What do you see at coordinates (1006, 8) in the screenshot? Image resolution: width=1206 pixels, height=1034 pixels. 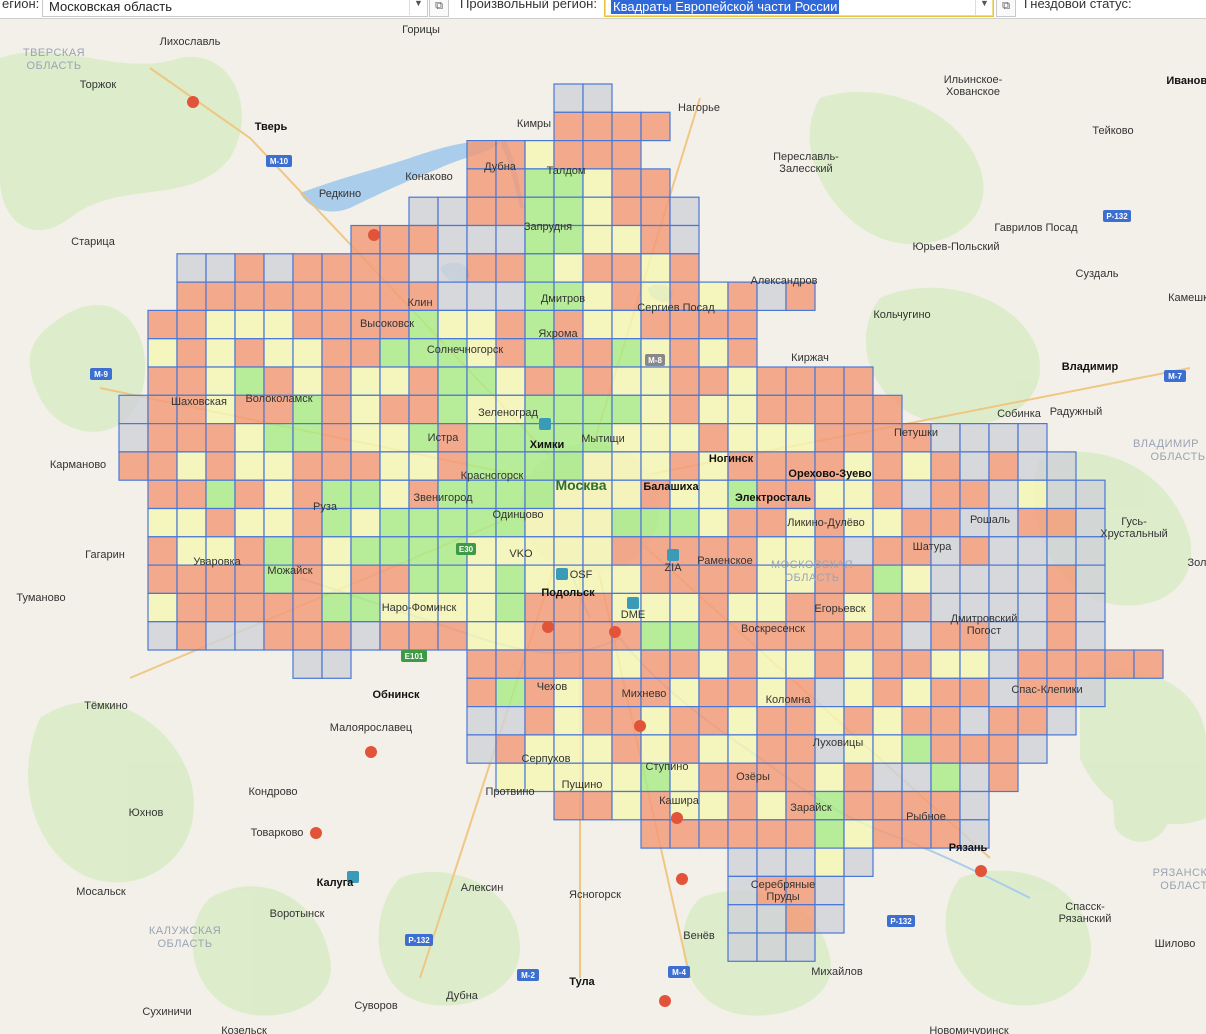 I see `copy-icon: ⧉` at bounding box center [1006, 8].